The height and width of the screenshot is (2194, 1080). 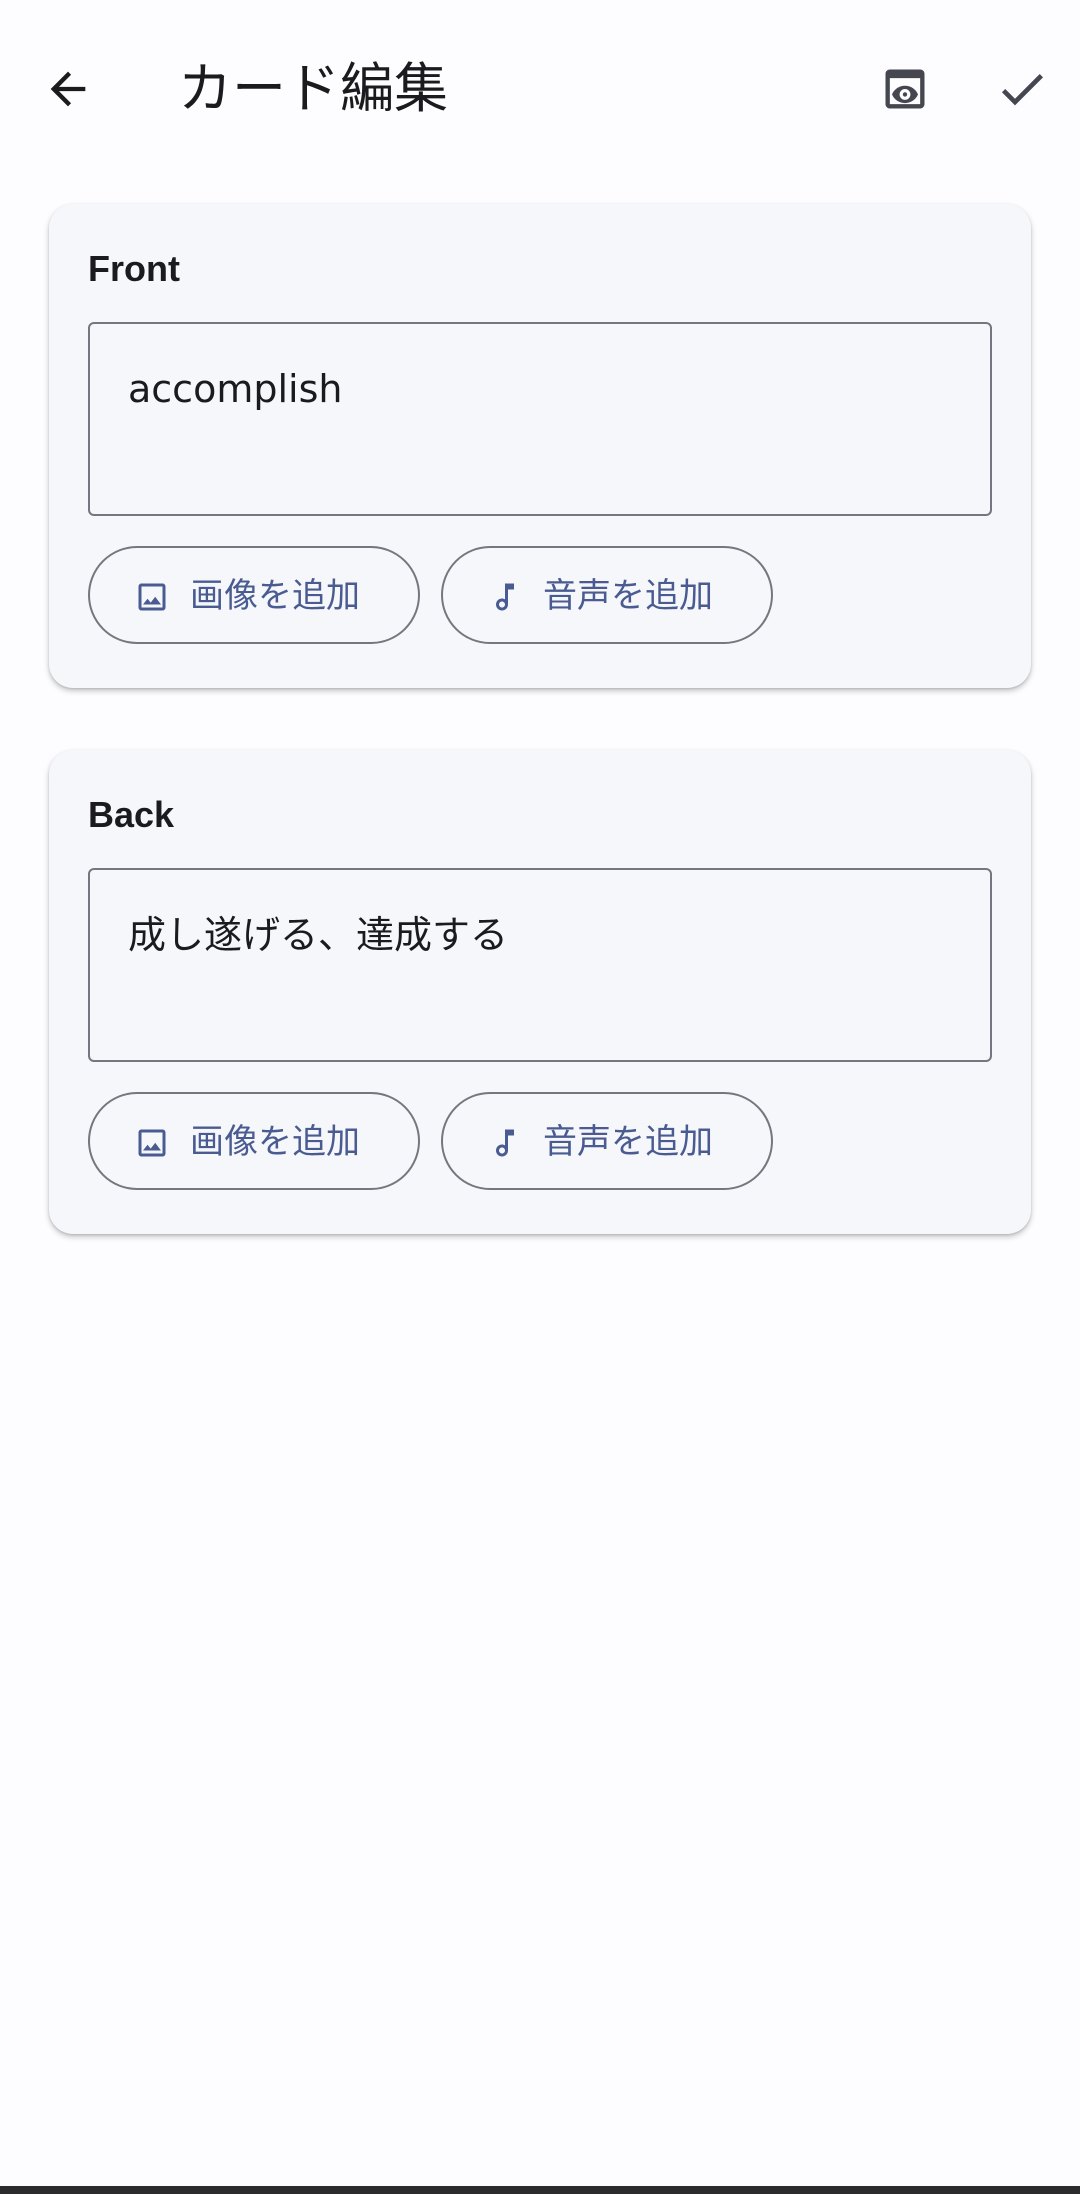 I want to click on front-add-image-button: 画像を追加, so click(x=254, y=595).